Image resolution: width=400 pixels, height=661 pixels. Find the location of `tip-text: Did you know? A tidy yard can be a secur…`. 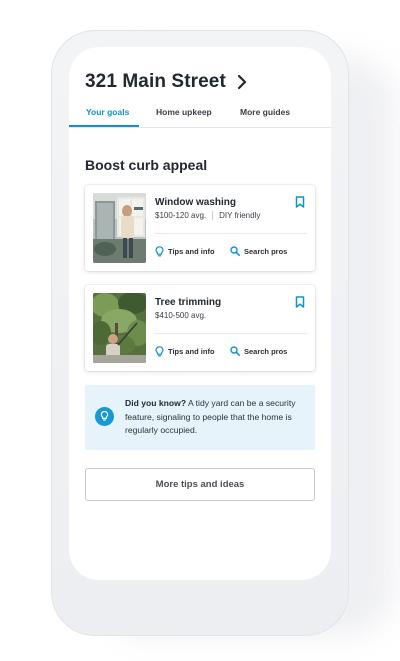

tip-text: Did you know? A tidy yard can be a secur… is located at coordinates (215, 417).